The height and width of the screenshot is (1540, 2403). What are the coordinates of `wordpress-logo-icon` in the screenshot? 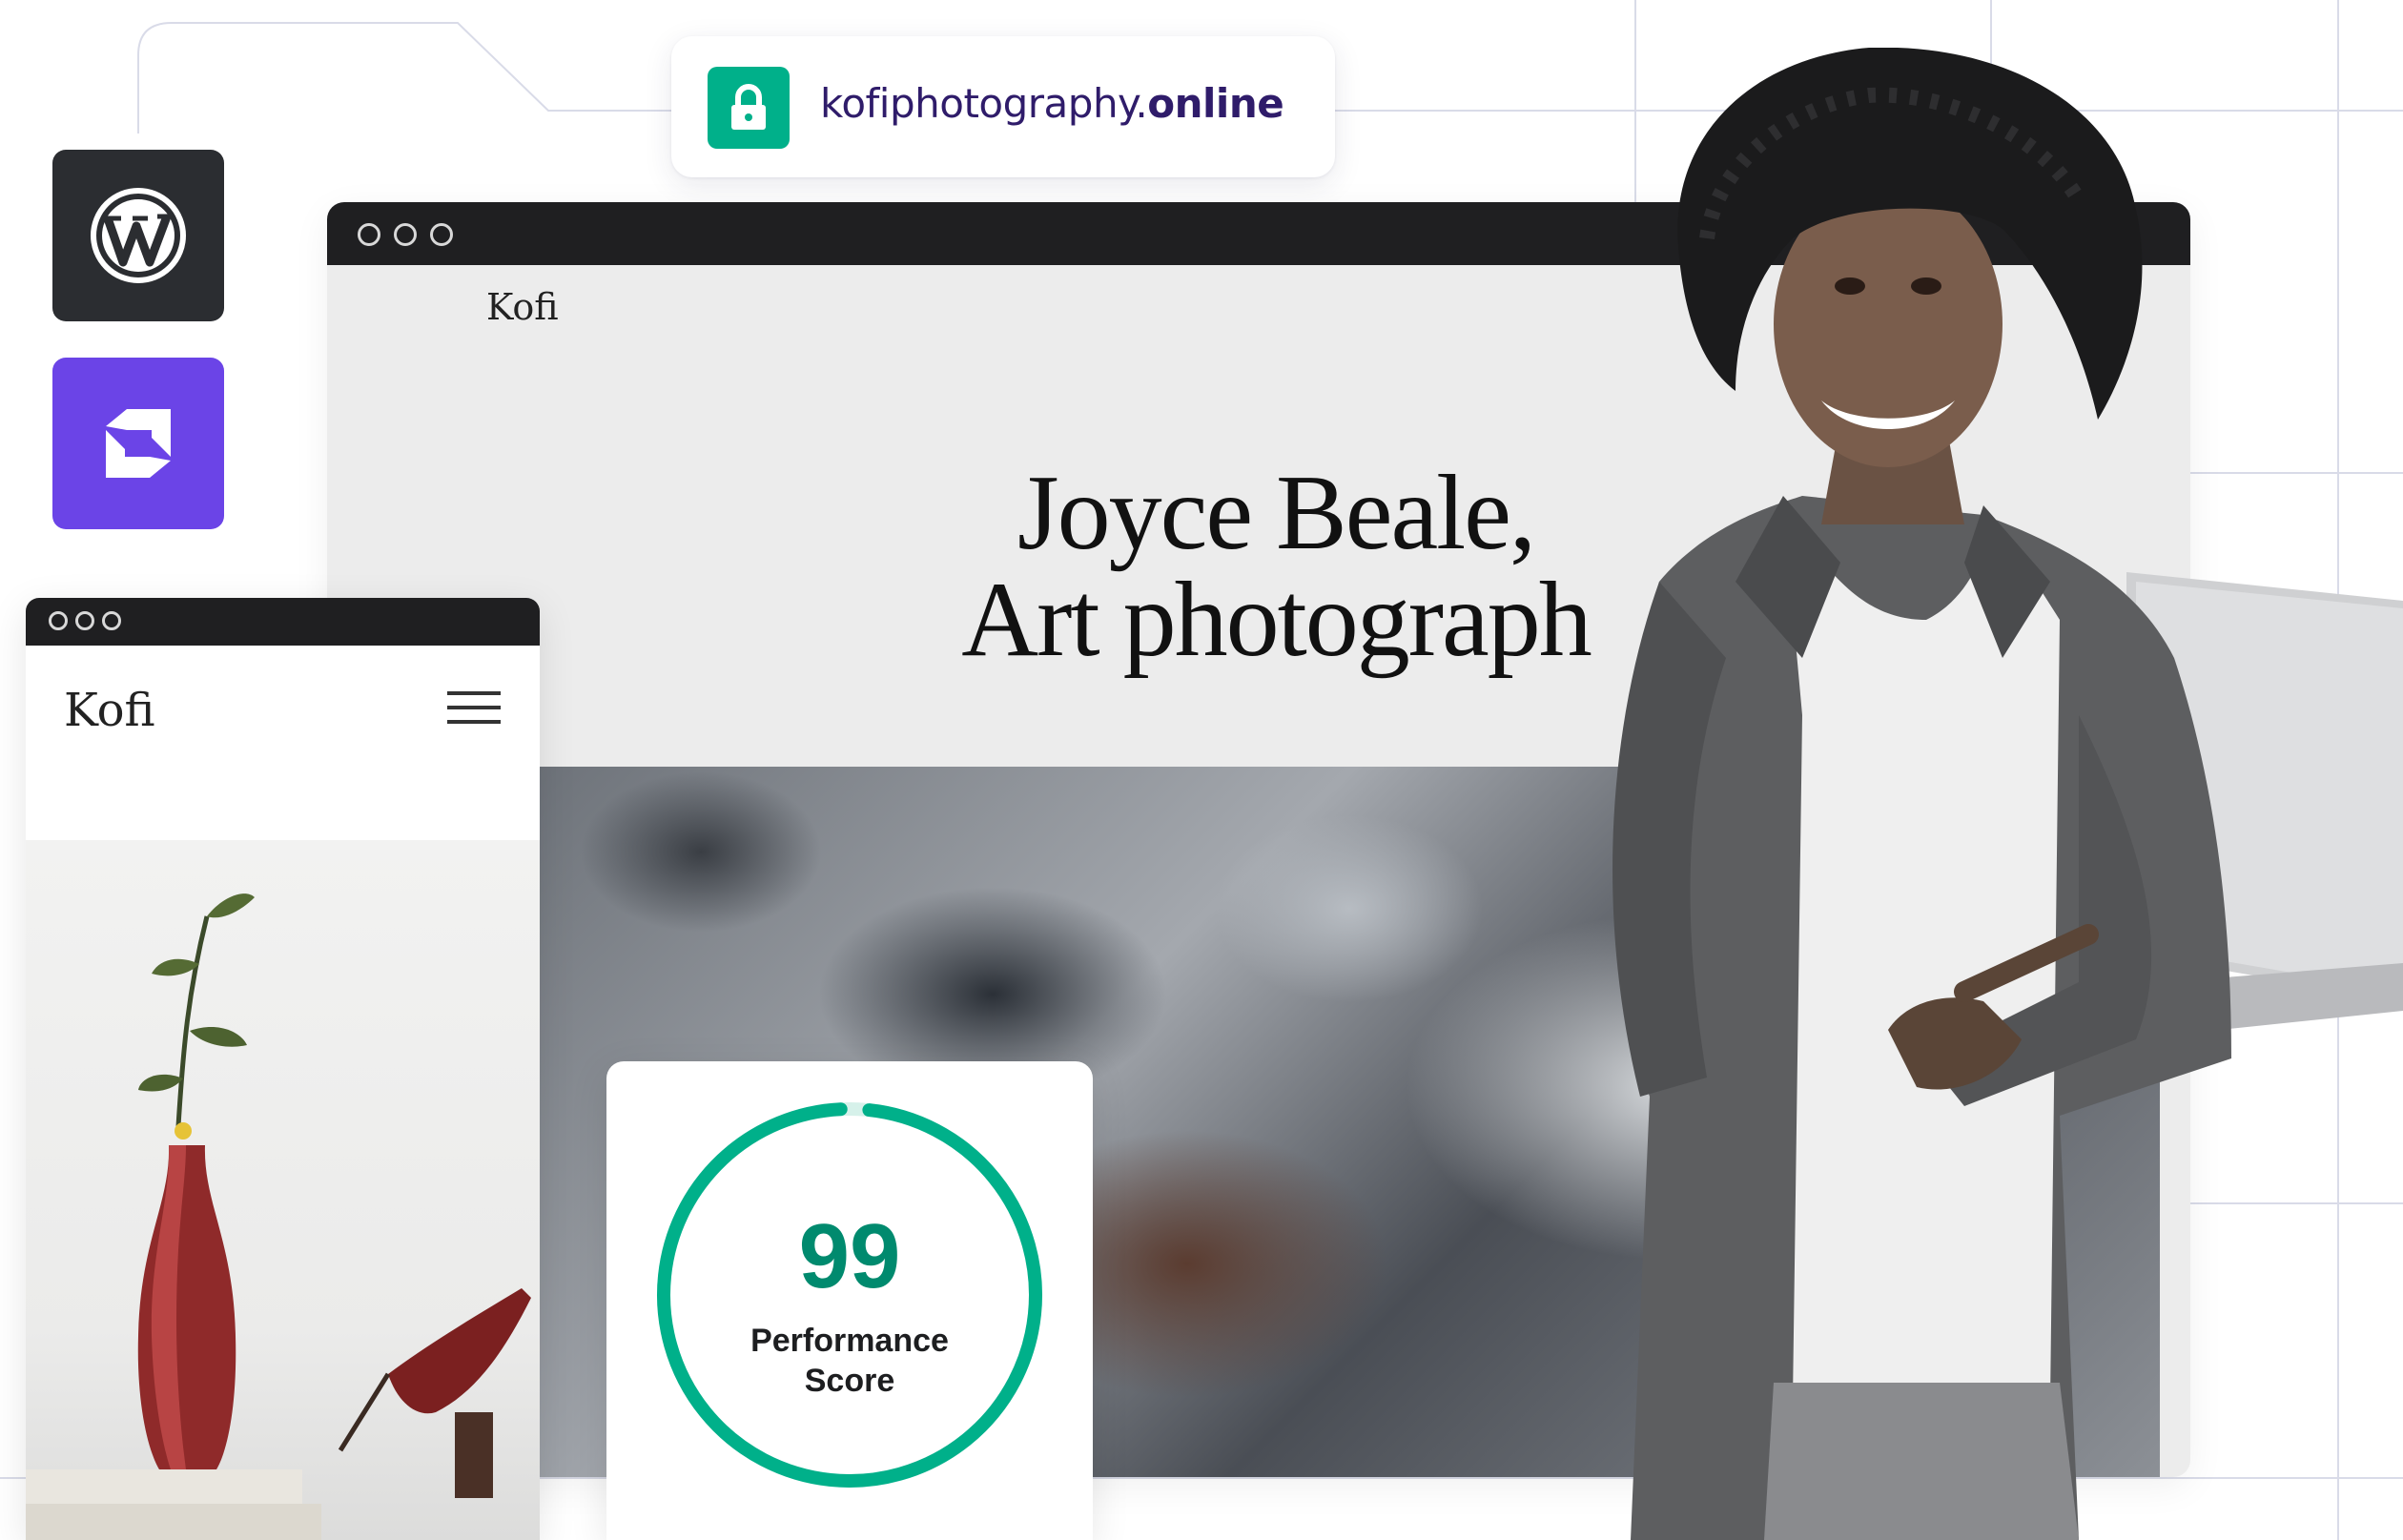 It's located at (138, 235).